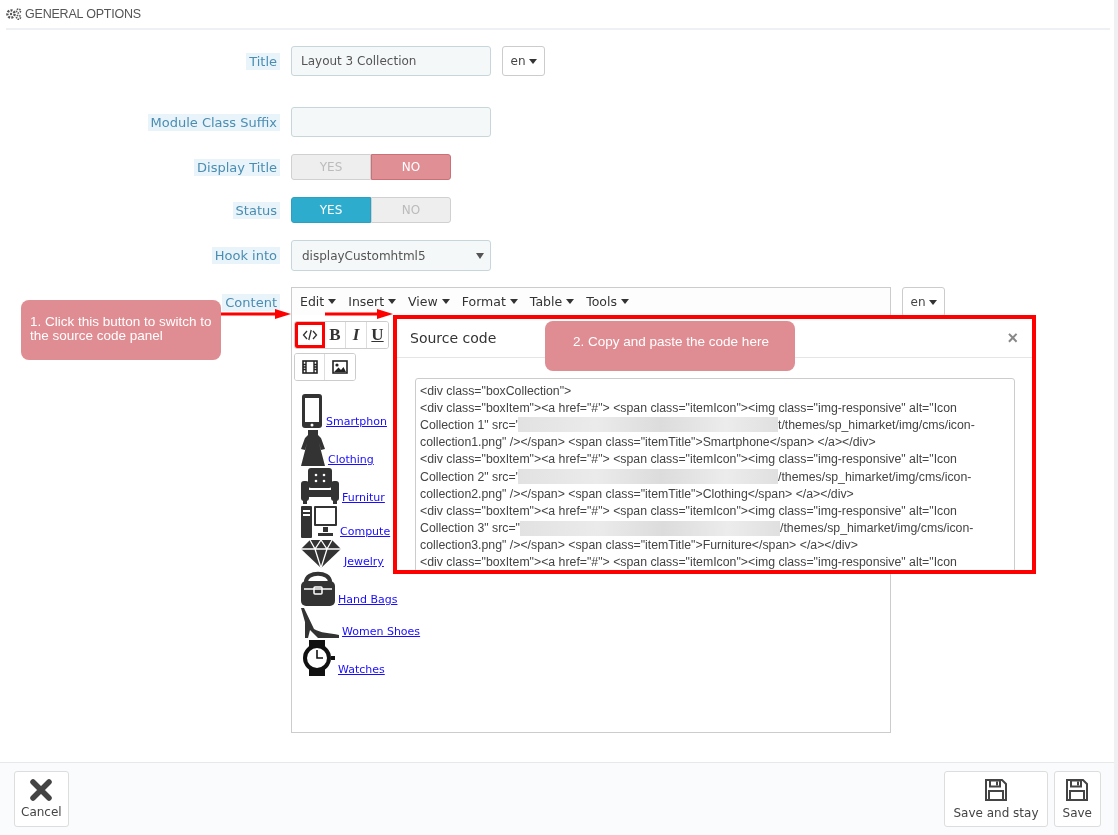  Describe the element at coordinates (553, 301) in the screenshot. I see `menu-item: Table` at that location.